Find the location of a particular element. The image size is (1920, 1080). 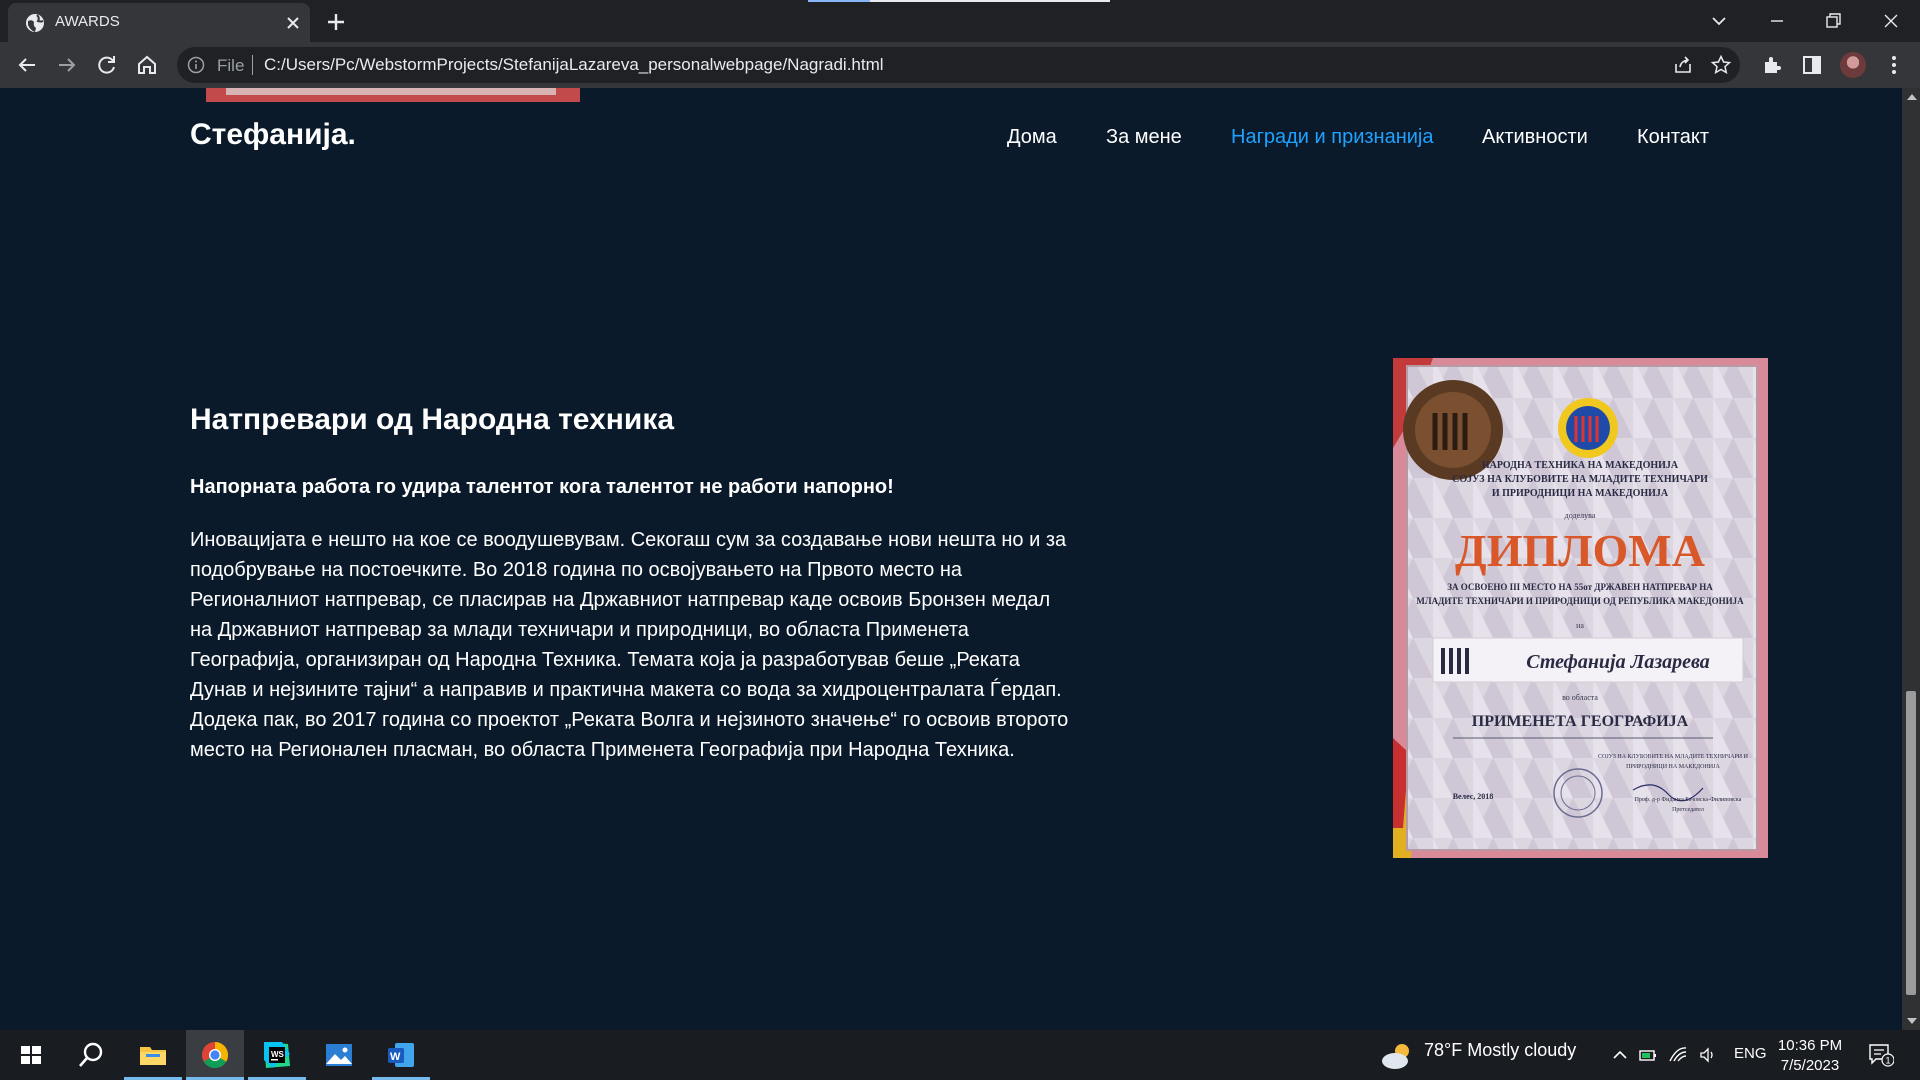

search-button is located at coordinates (91, 1055).